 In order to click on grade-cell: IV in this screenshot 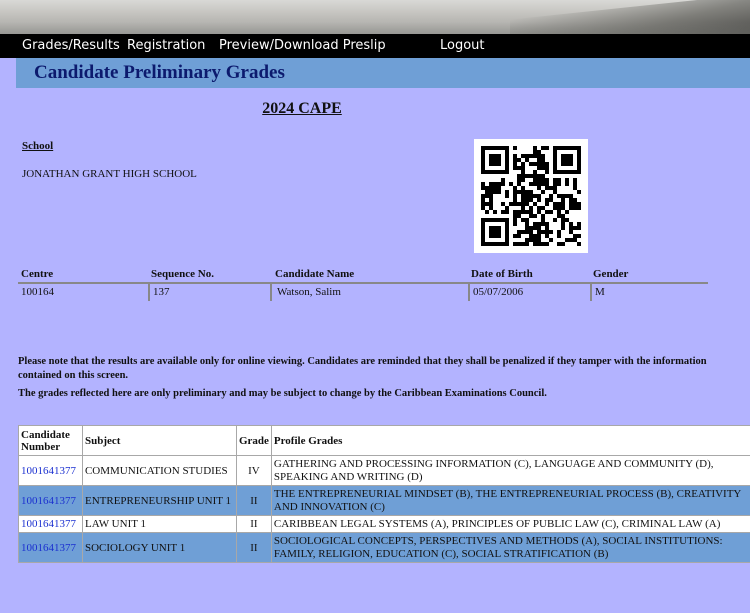, I will do `click(253, 470)`.